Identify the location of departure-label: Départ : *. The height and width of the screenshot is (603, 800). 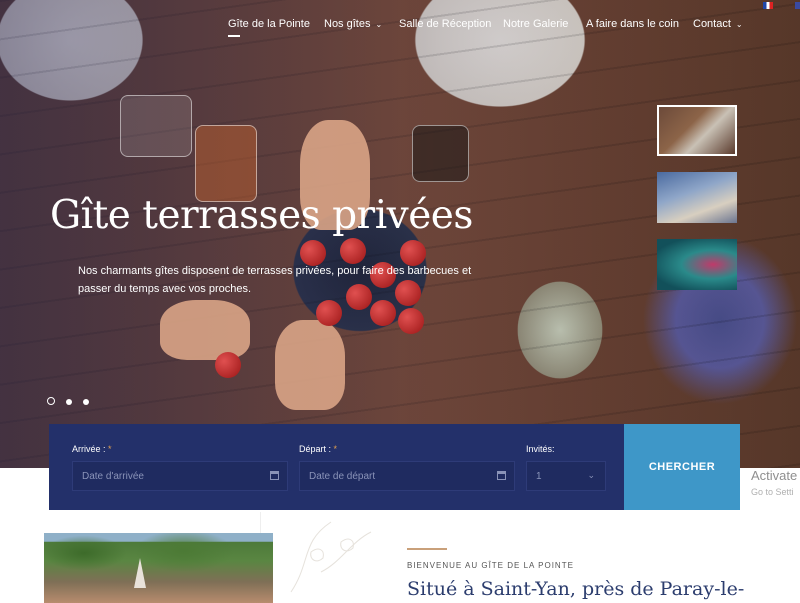
(318, 449).